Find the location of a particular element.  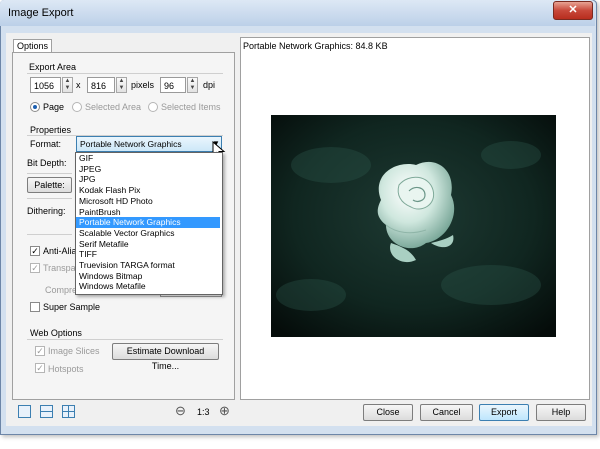

format-option: Windows Bitmap is located at coordinates (148, 276).